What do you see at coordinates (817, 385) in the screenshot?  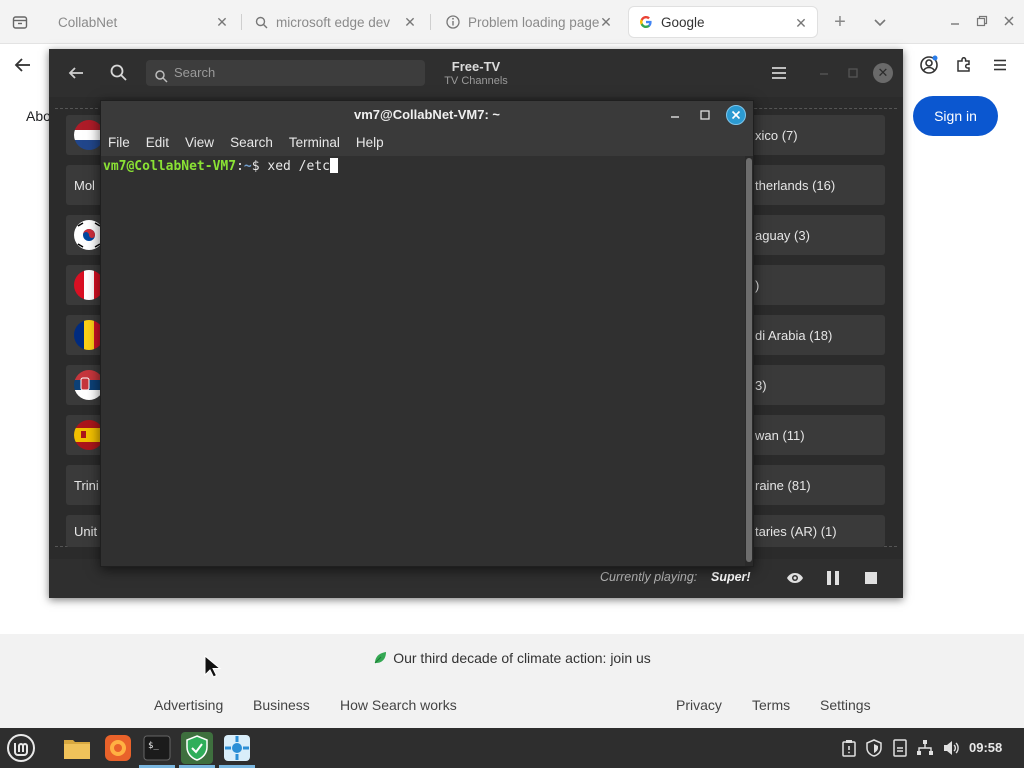 I see `channel-country-item: 3)` at bounding box center [817, 385].